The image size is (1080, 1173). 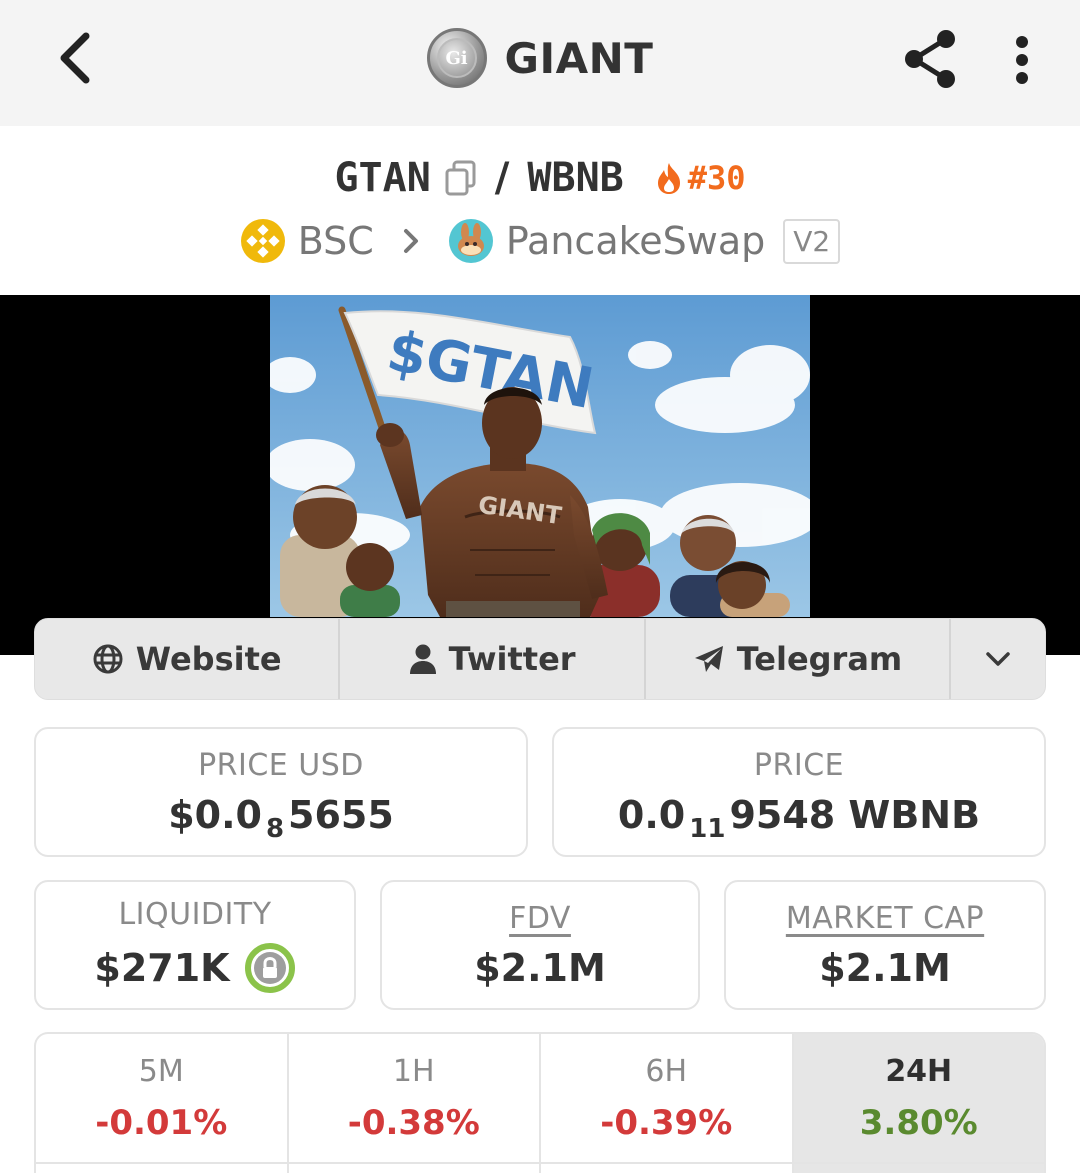 I want to click on paper-plane-icon, so click(x=708, y=659).